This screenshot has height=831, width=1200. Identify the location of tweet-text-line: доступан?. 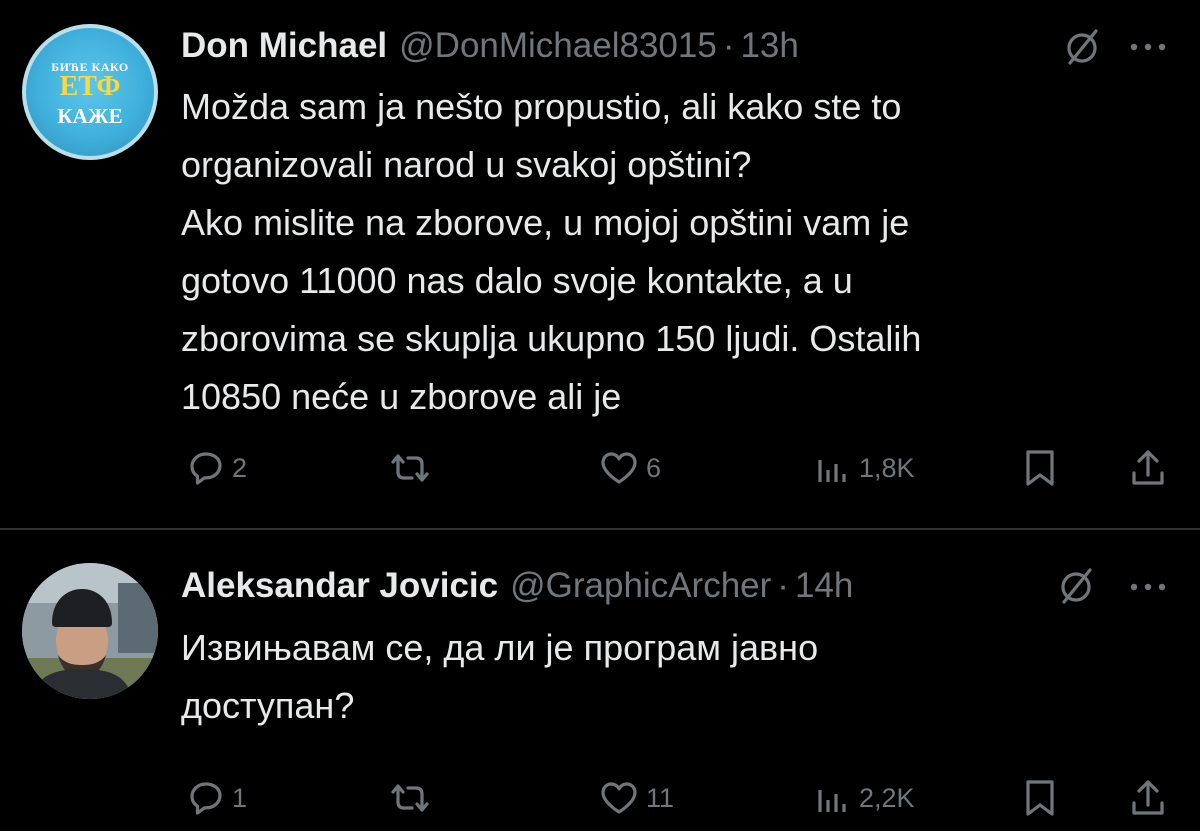
(268, 705).